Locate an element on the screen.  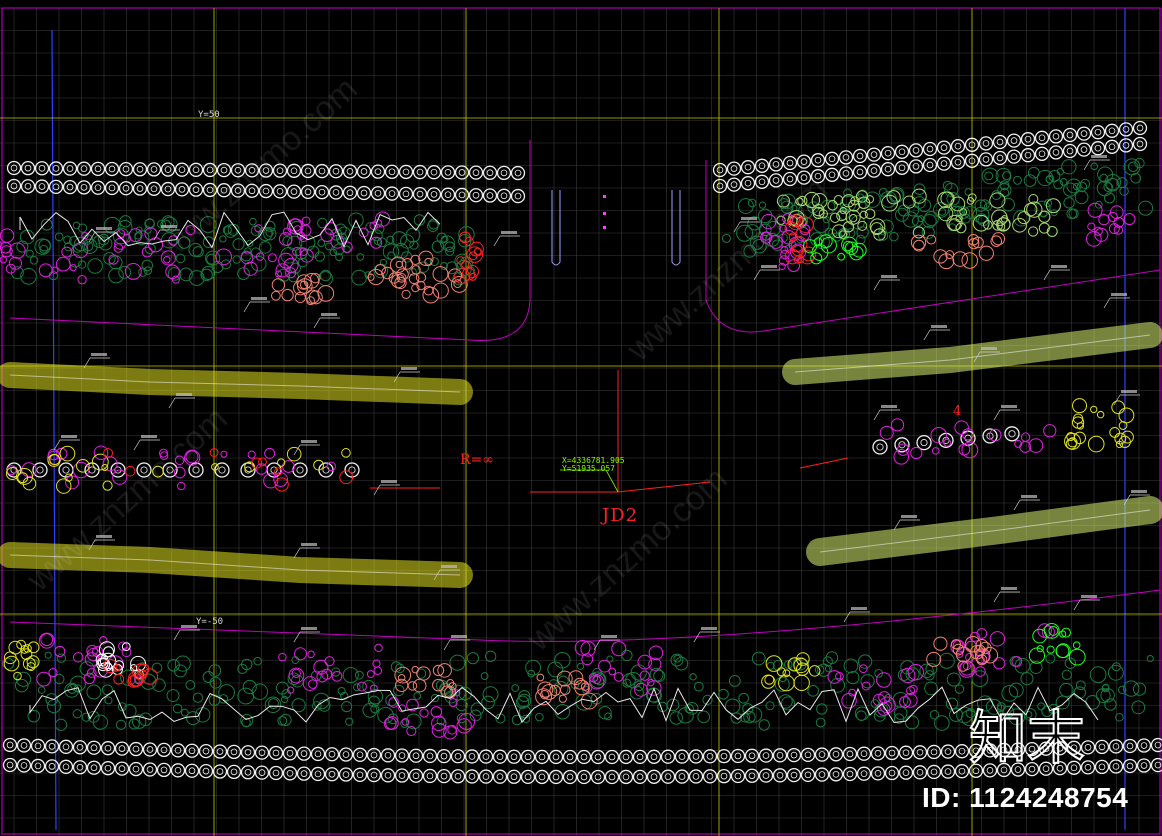
znzmo-logo-watermark: 知末 is located at coordinates (1027, 736).